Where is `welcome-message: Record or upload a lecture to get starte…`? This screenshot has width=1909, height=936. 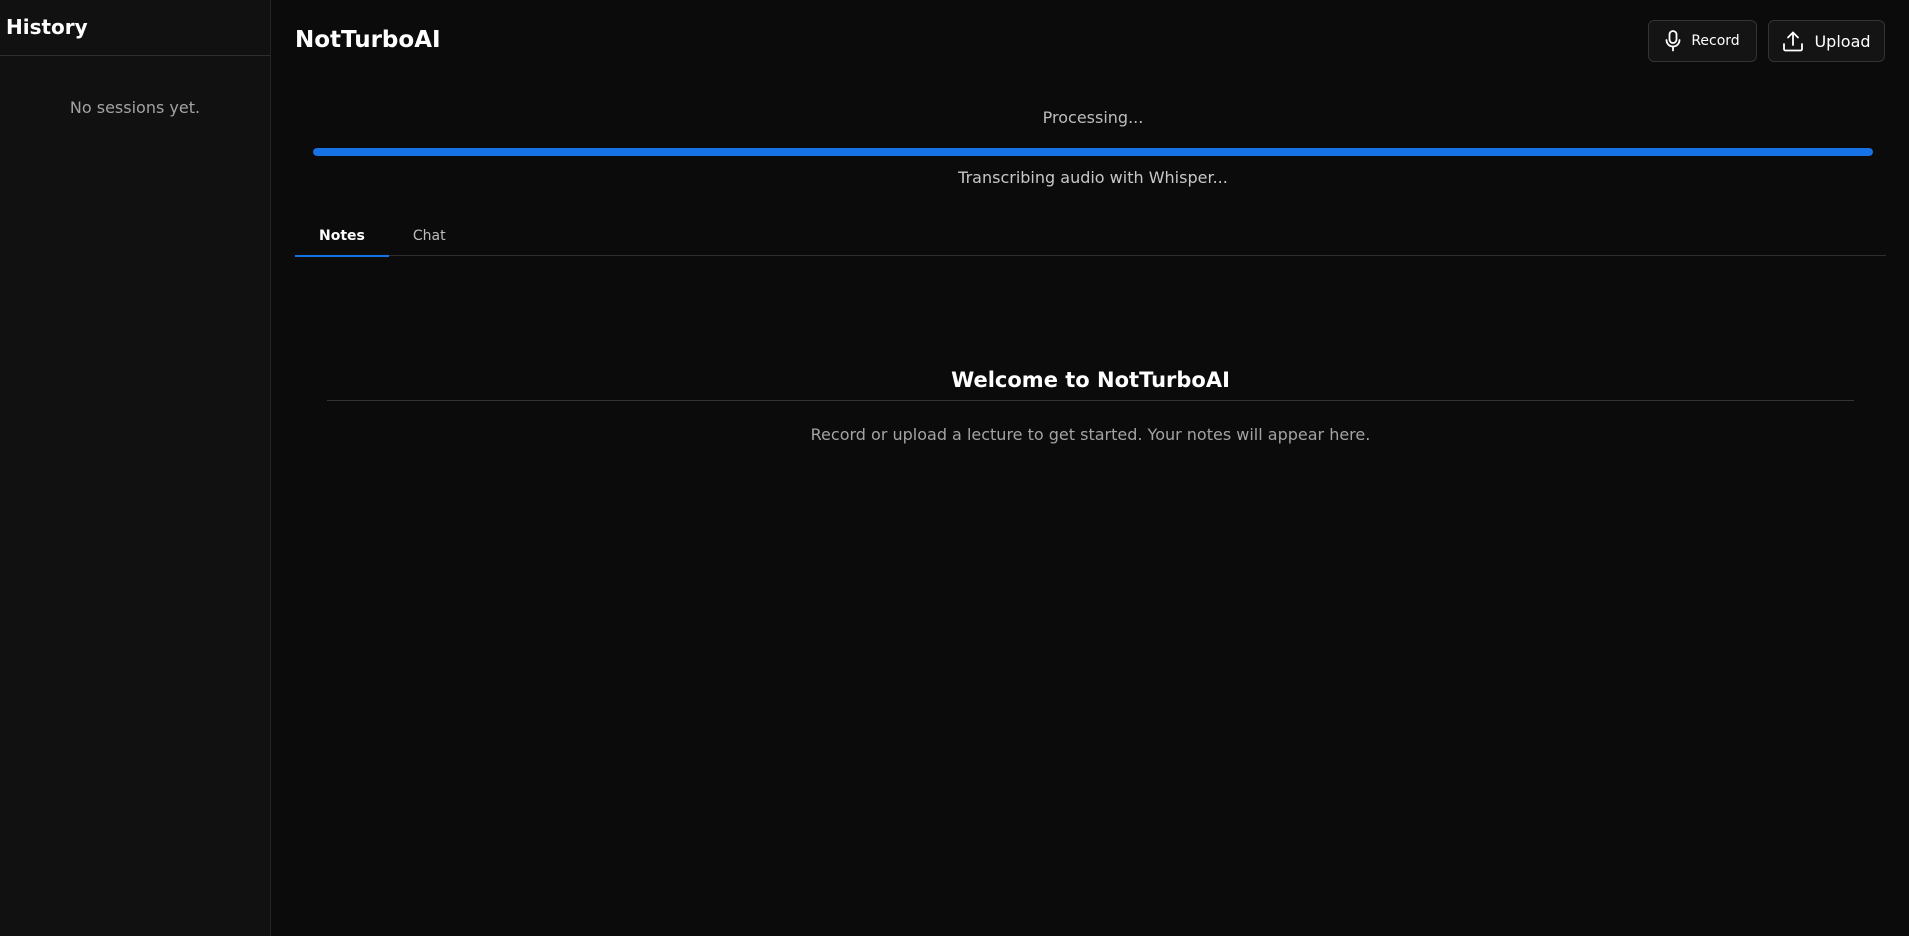
welcome-message: Record or upload a lecture to get starte… is located at coordinates (1090, 434).